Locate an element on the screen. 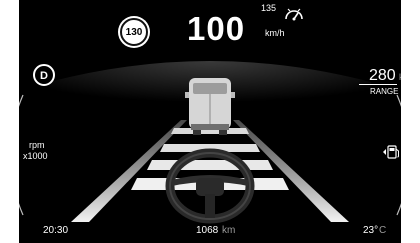 Image resolution: width=420 pixels, height=243 pixels. cruise-set-speed: 135 is located at coordinates (269, 8).